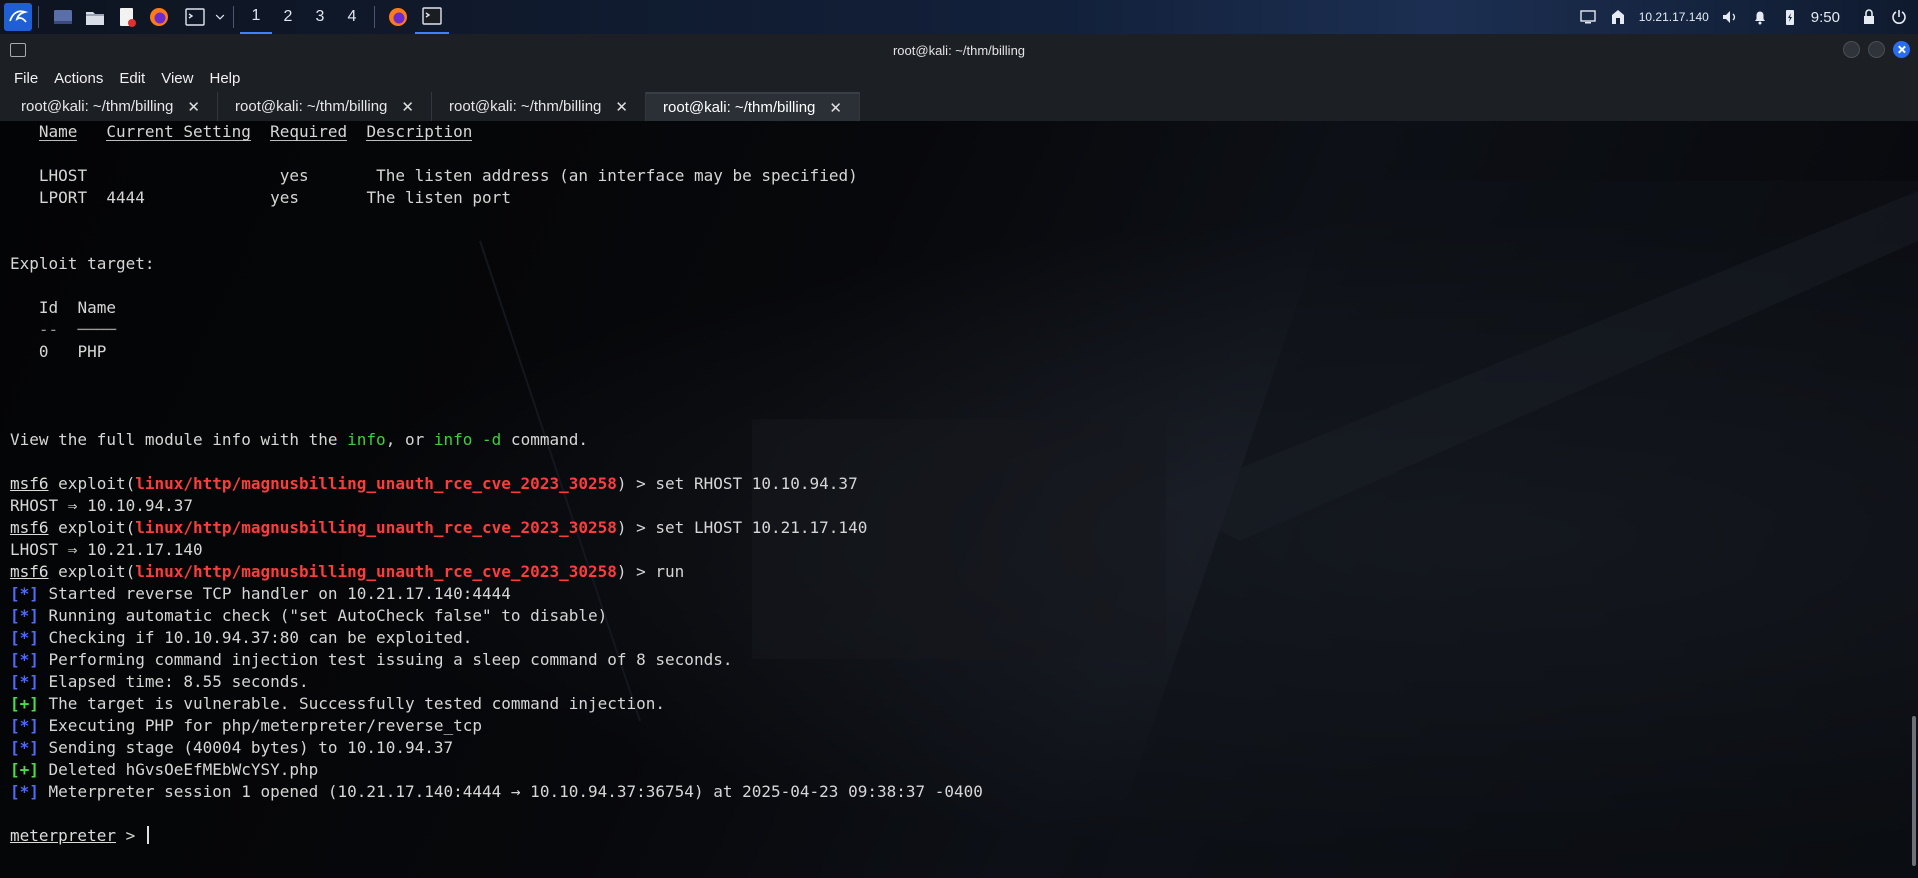 The height and width of the screenshot is (878, 1918). Describe the element at coordinates (959, 17) in the screenshot. I see `top-panel: 1 2 3 4 10.21.17.140 9:50` at that location.